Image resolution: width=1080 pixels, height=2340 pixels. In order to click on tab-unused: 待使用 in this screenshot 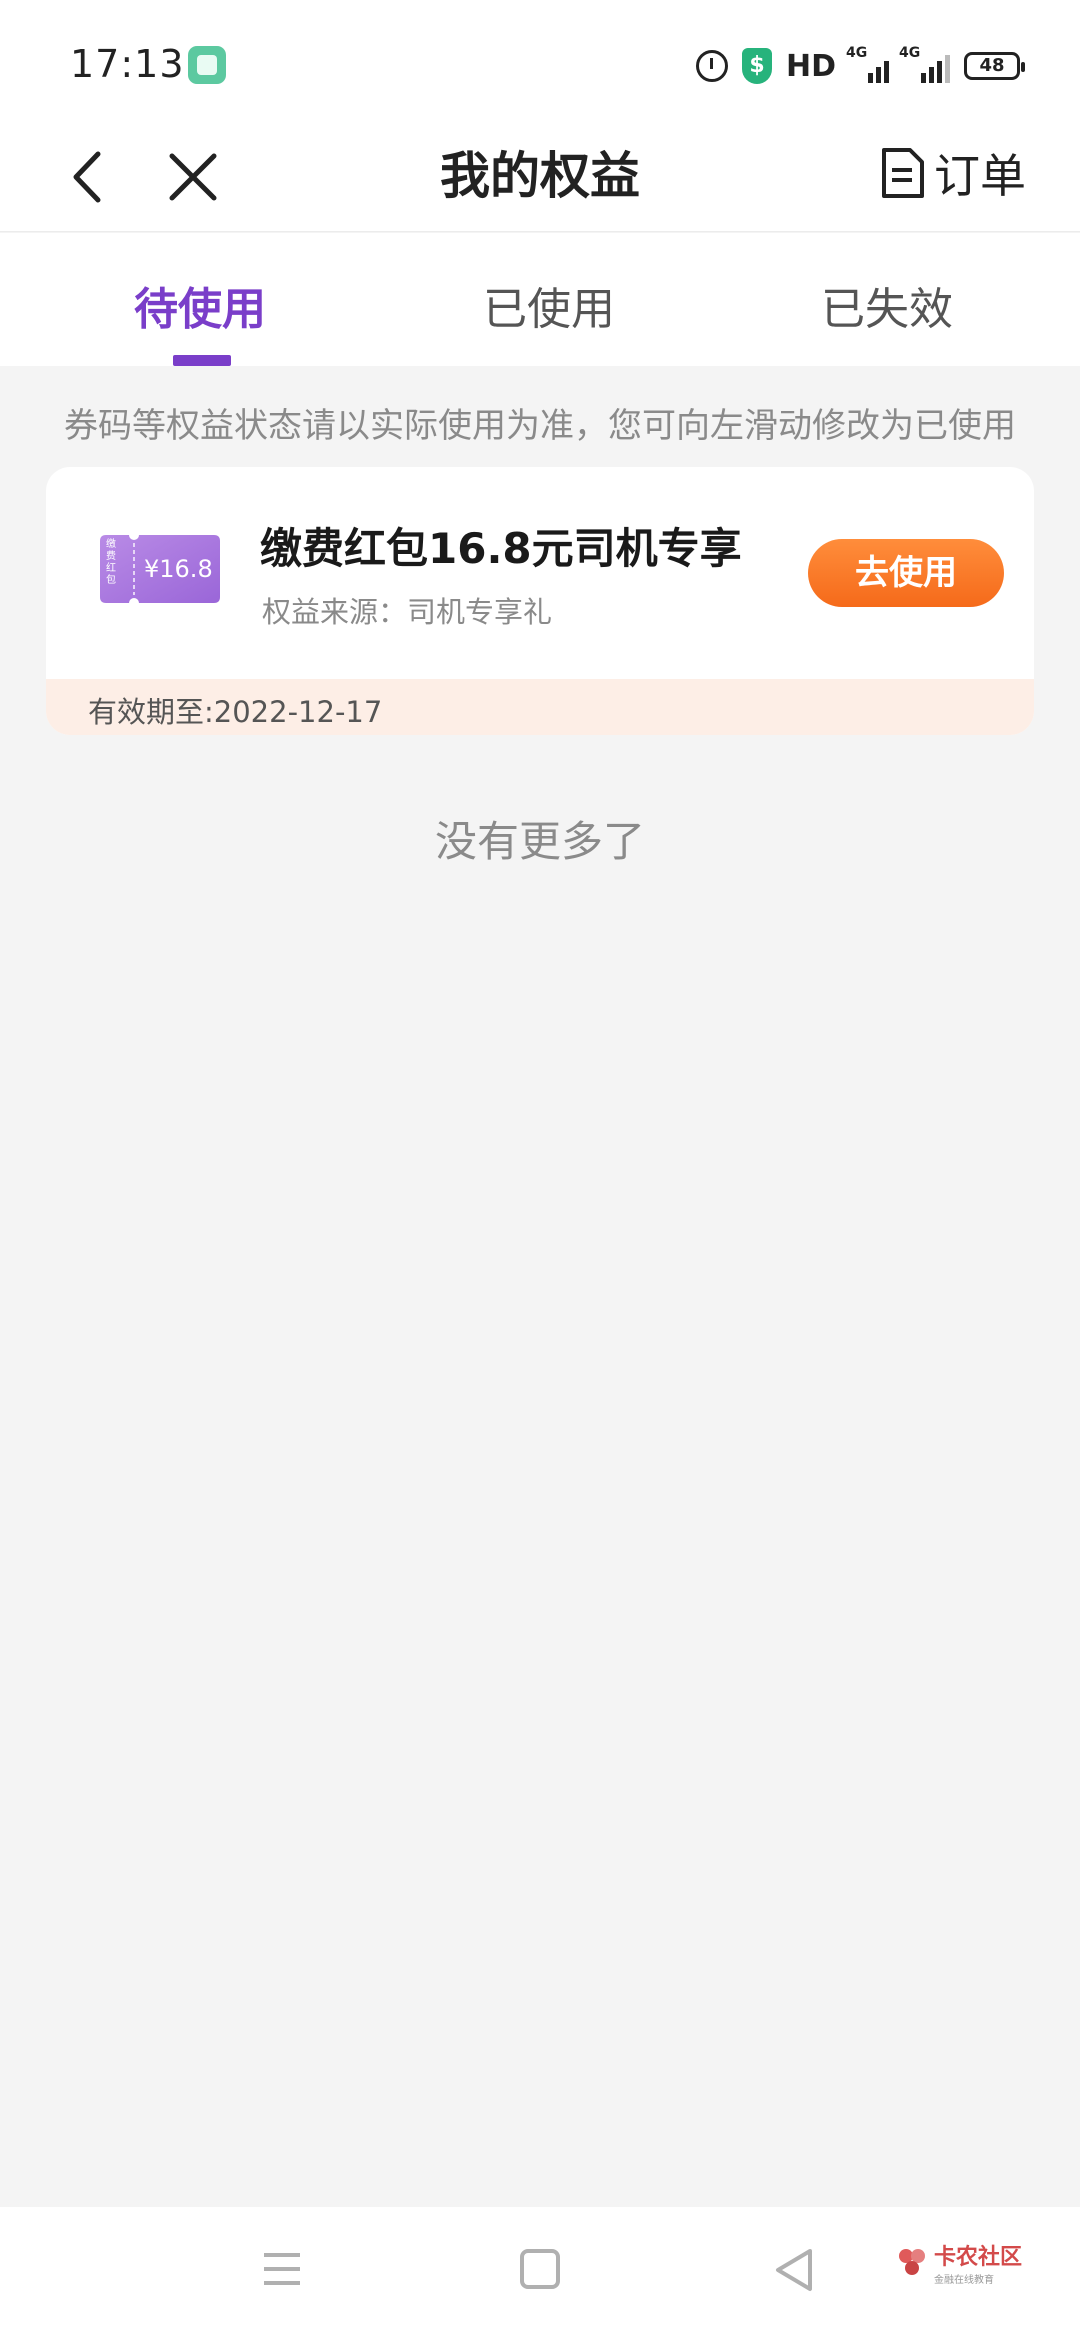, I will do `click(200, 305)`.